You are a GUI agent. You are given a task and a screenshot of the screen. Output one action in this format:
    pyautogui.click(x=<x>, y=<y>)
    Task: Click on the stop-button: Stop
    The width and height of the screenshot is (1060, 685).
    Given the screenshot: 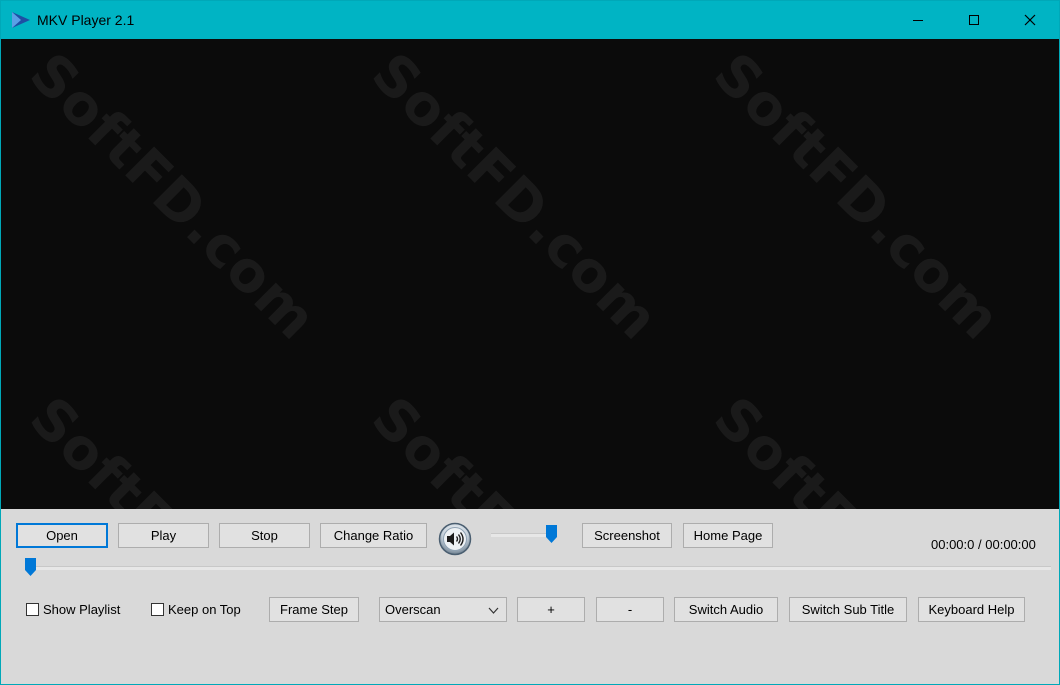 What is the action you would take?
    pyautogui.click(x=264, y=535)
    